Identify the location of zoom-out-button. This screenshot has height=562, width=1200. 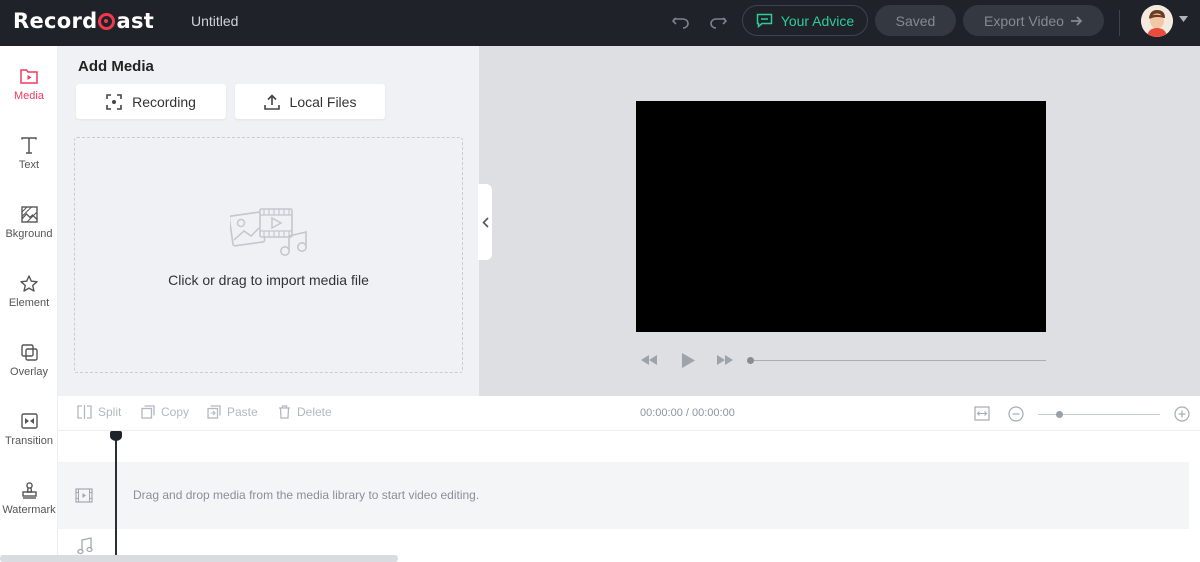
(1015, 413).